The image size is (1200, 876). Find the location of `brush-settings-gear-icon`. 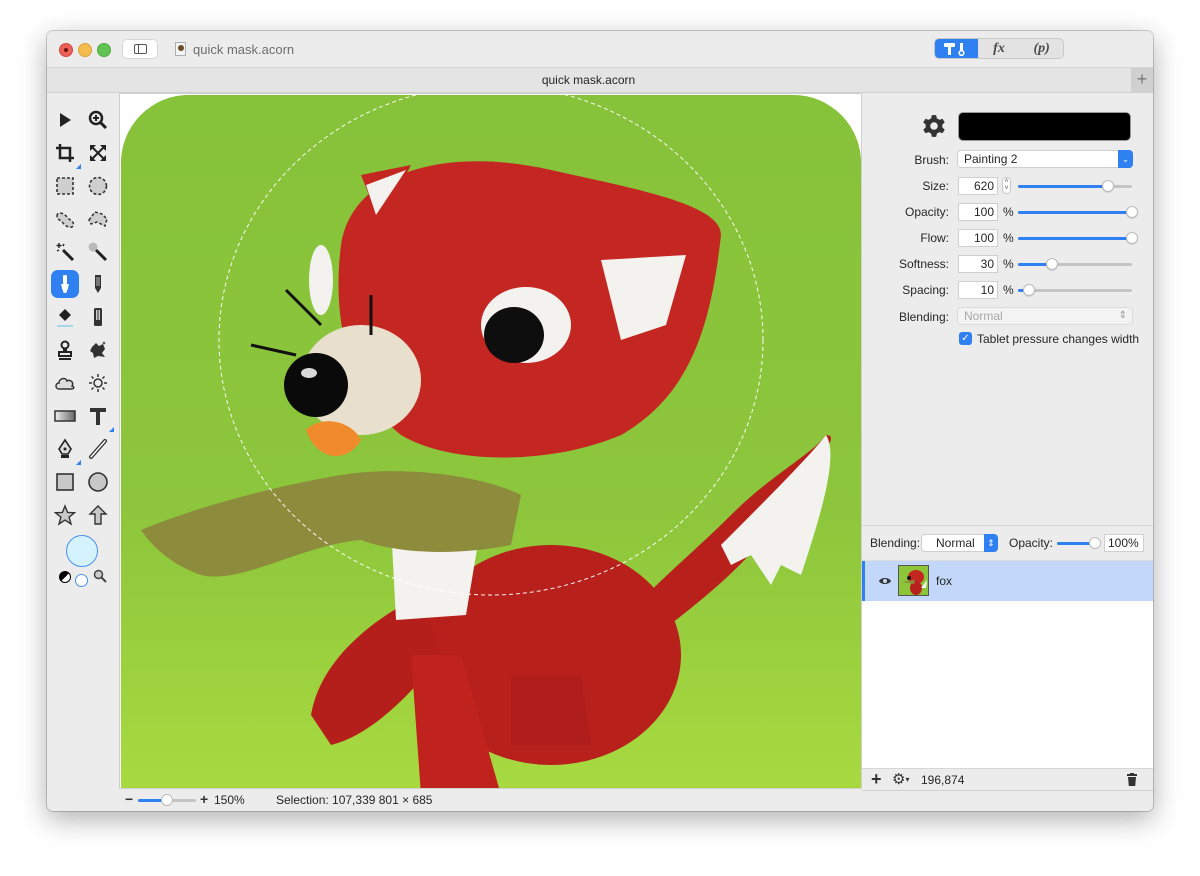

brush-settings-gear-icon is located at coordinates (934, 126).